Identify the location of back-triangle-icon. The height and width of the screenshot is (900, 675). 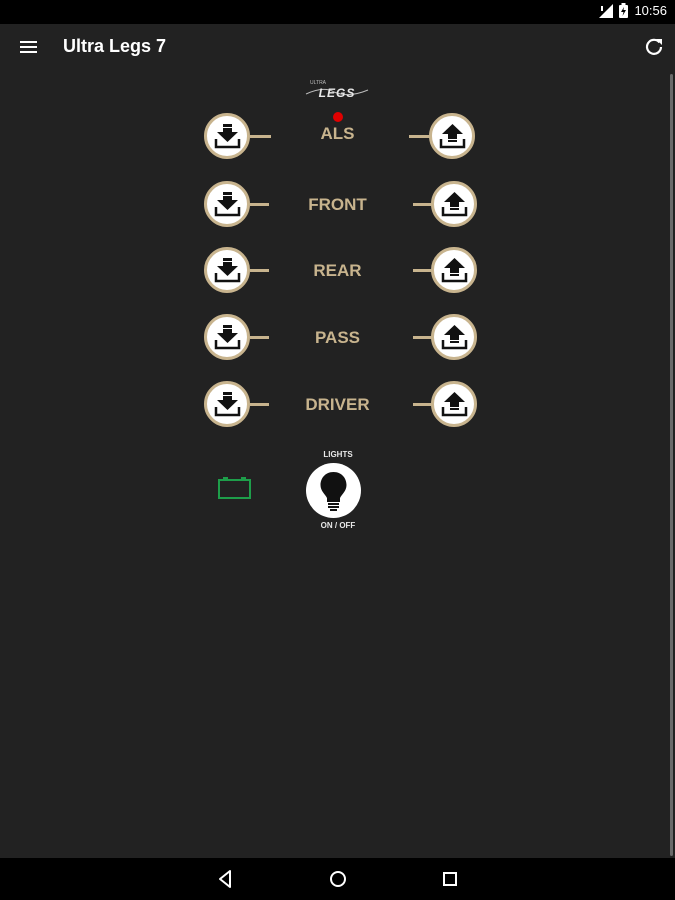
(225, 879).